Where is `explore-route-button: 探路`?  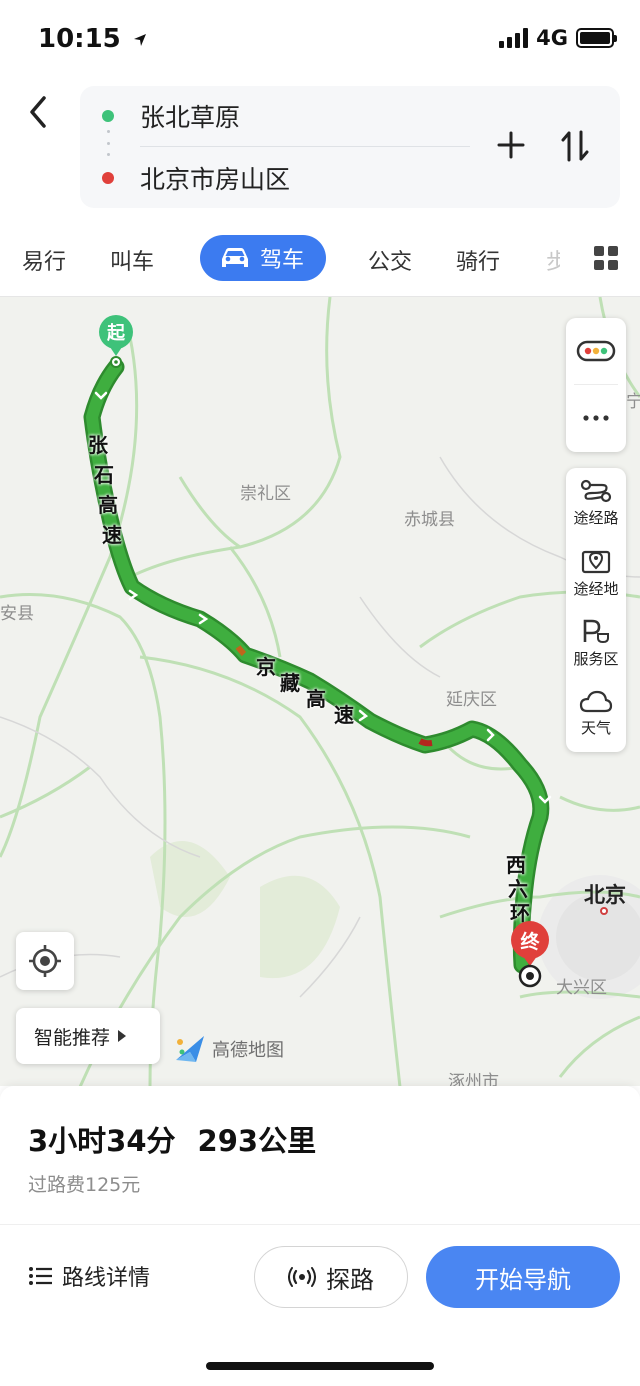 explore-route-button: 探路 is located at coordinates (331, 1277).